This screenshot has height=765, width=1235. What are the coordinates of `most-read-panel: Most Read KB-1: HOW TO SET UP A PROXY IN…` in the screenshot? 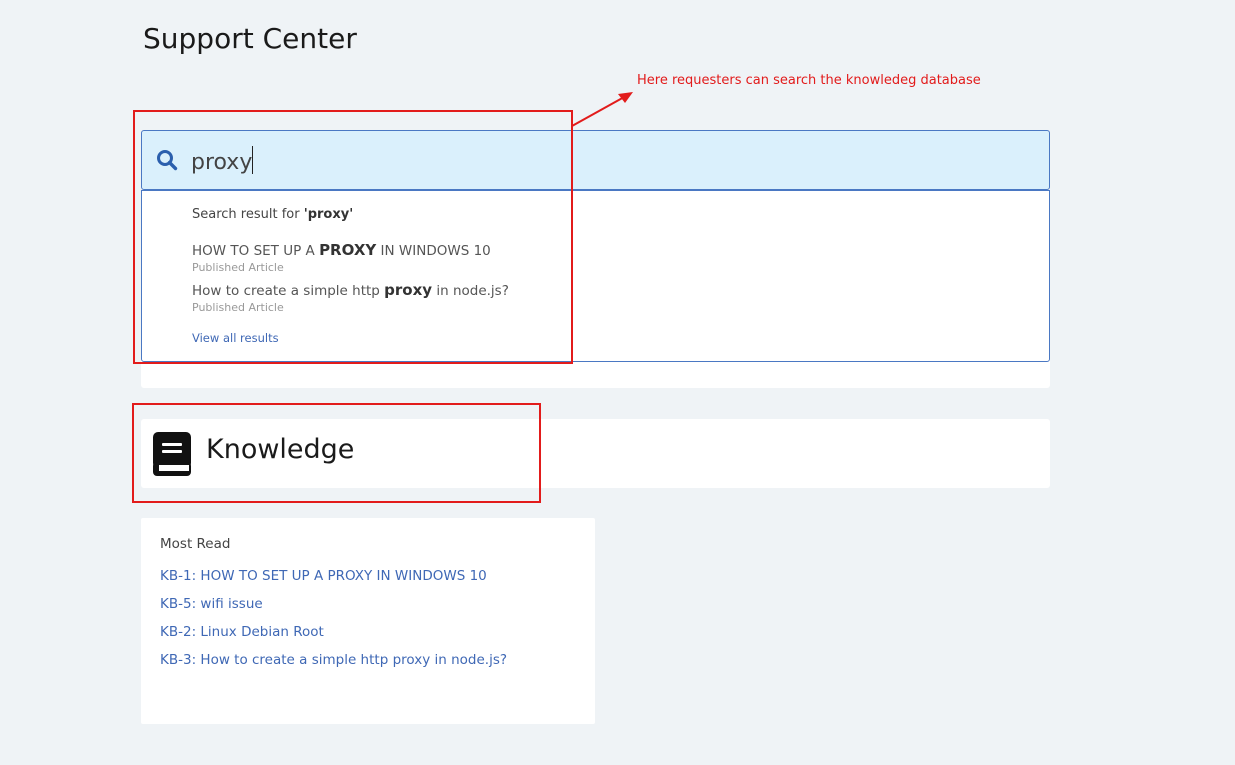 It's located at (368, 621).